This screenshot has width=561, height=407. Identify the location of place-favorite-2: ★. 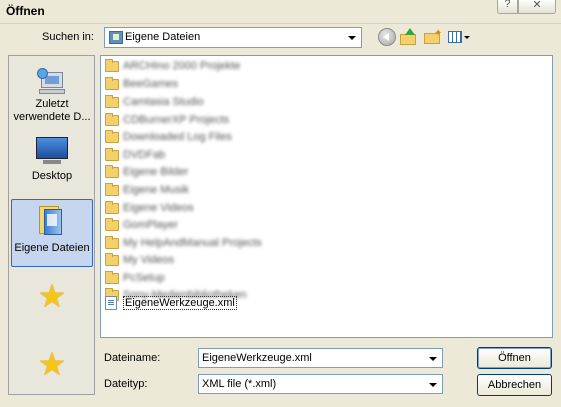
(52, 364).